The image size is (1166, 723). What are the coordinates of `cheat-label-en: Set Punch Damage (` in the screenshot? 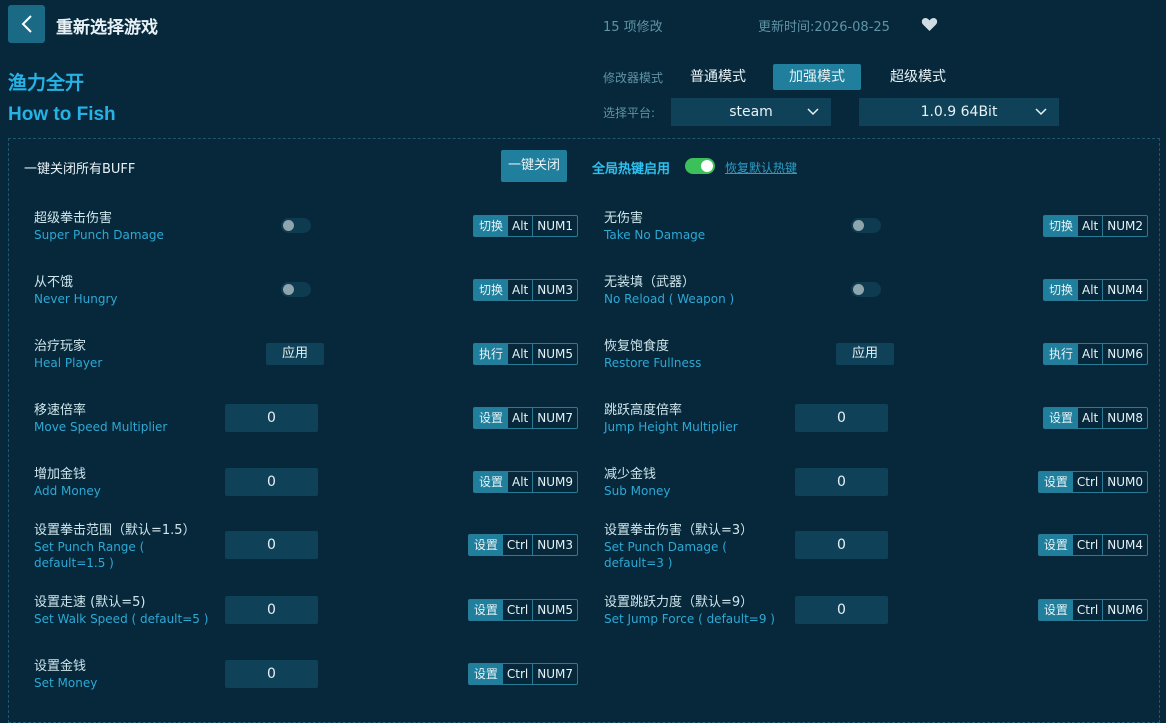 It's located at (665, 547).